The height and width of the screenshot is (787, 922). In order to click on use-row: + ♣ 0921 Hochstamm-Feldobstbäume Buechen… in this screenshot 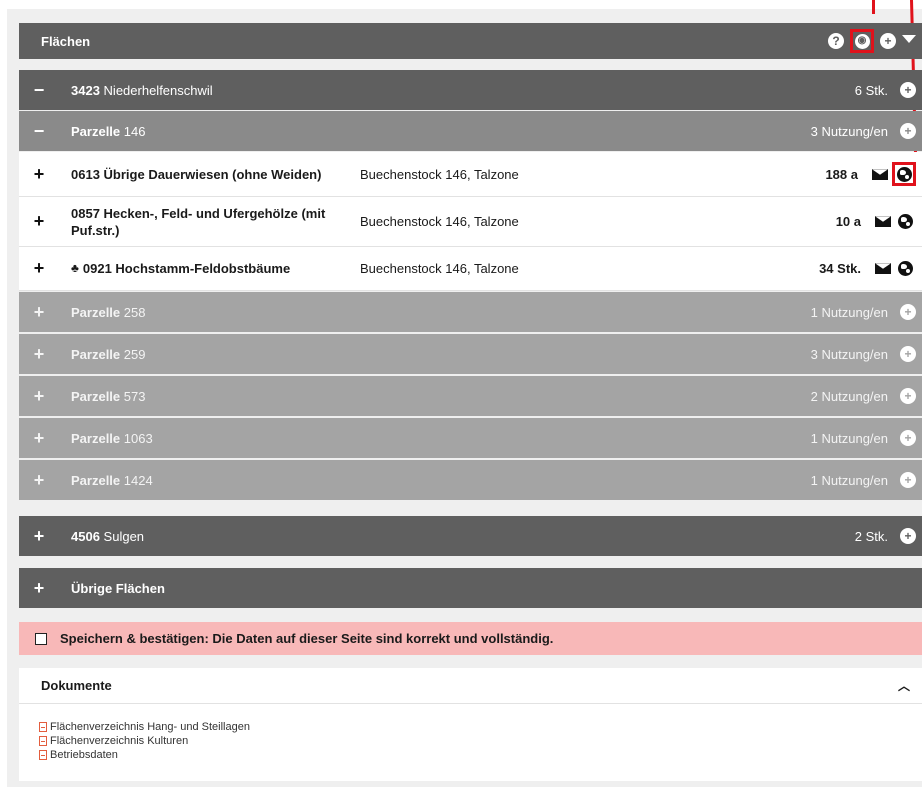, I will do `click(470, 269)`.